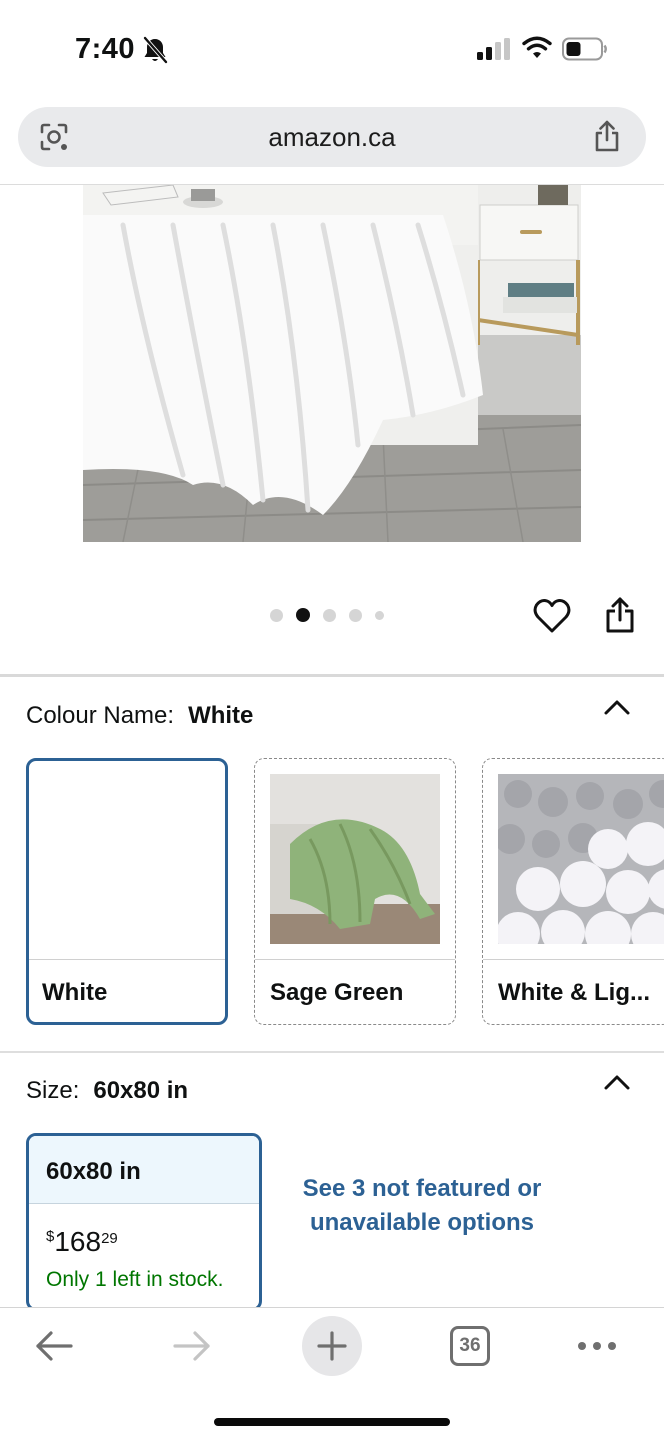 The image size is (664, 1440). Describe the element at coordinates (332, 1422) in the screenshot. I see `home-indicator` at that location.